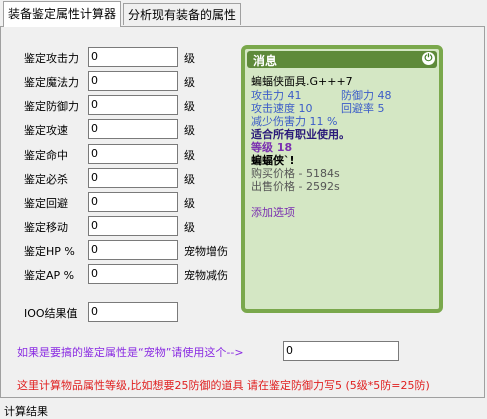  Describe the element at coordinates (133, 129) in the screenshot. I see `input-attack-speed: 0` at that location.